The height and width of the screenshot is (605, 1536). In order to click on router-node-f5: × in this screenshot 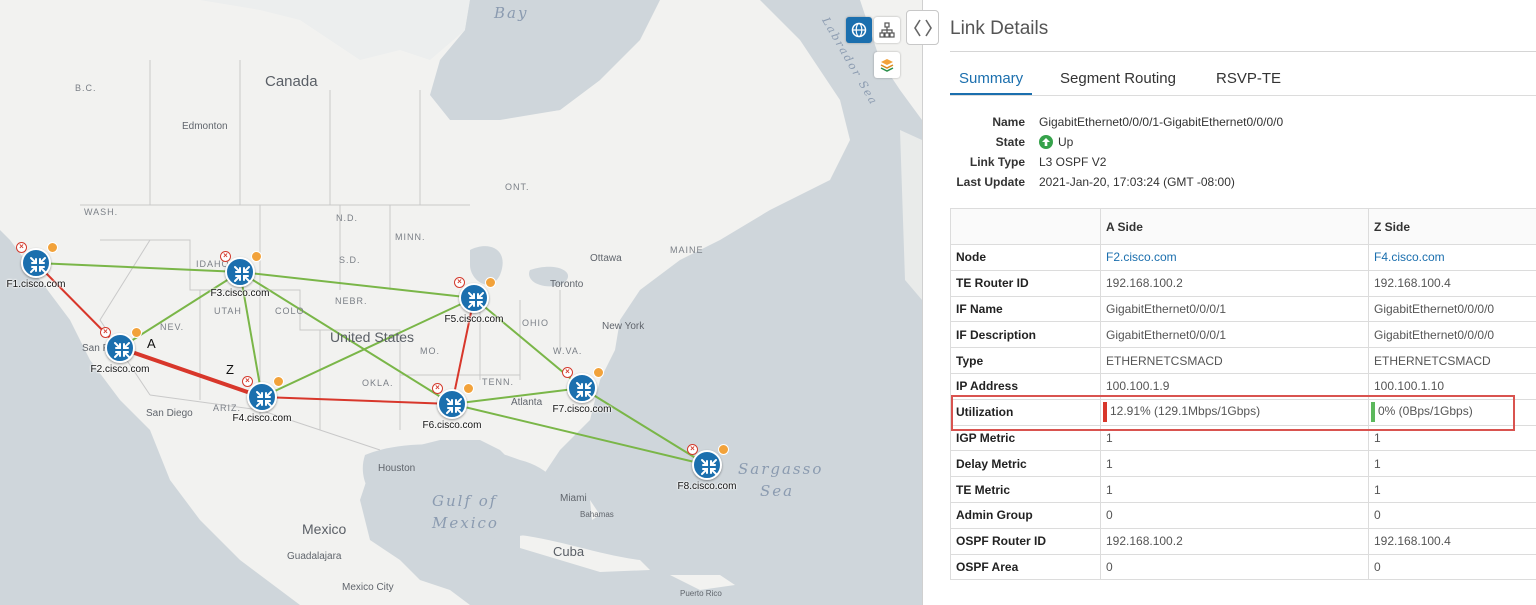, I will do `click(475, 295)`.